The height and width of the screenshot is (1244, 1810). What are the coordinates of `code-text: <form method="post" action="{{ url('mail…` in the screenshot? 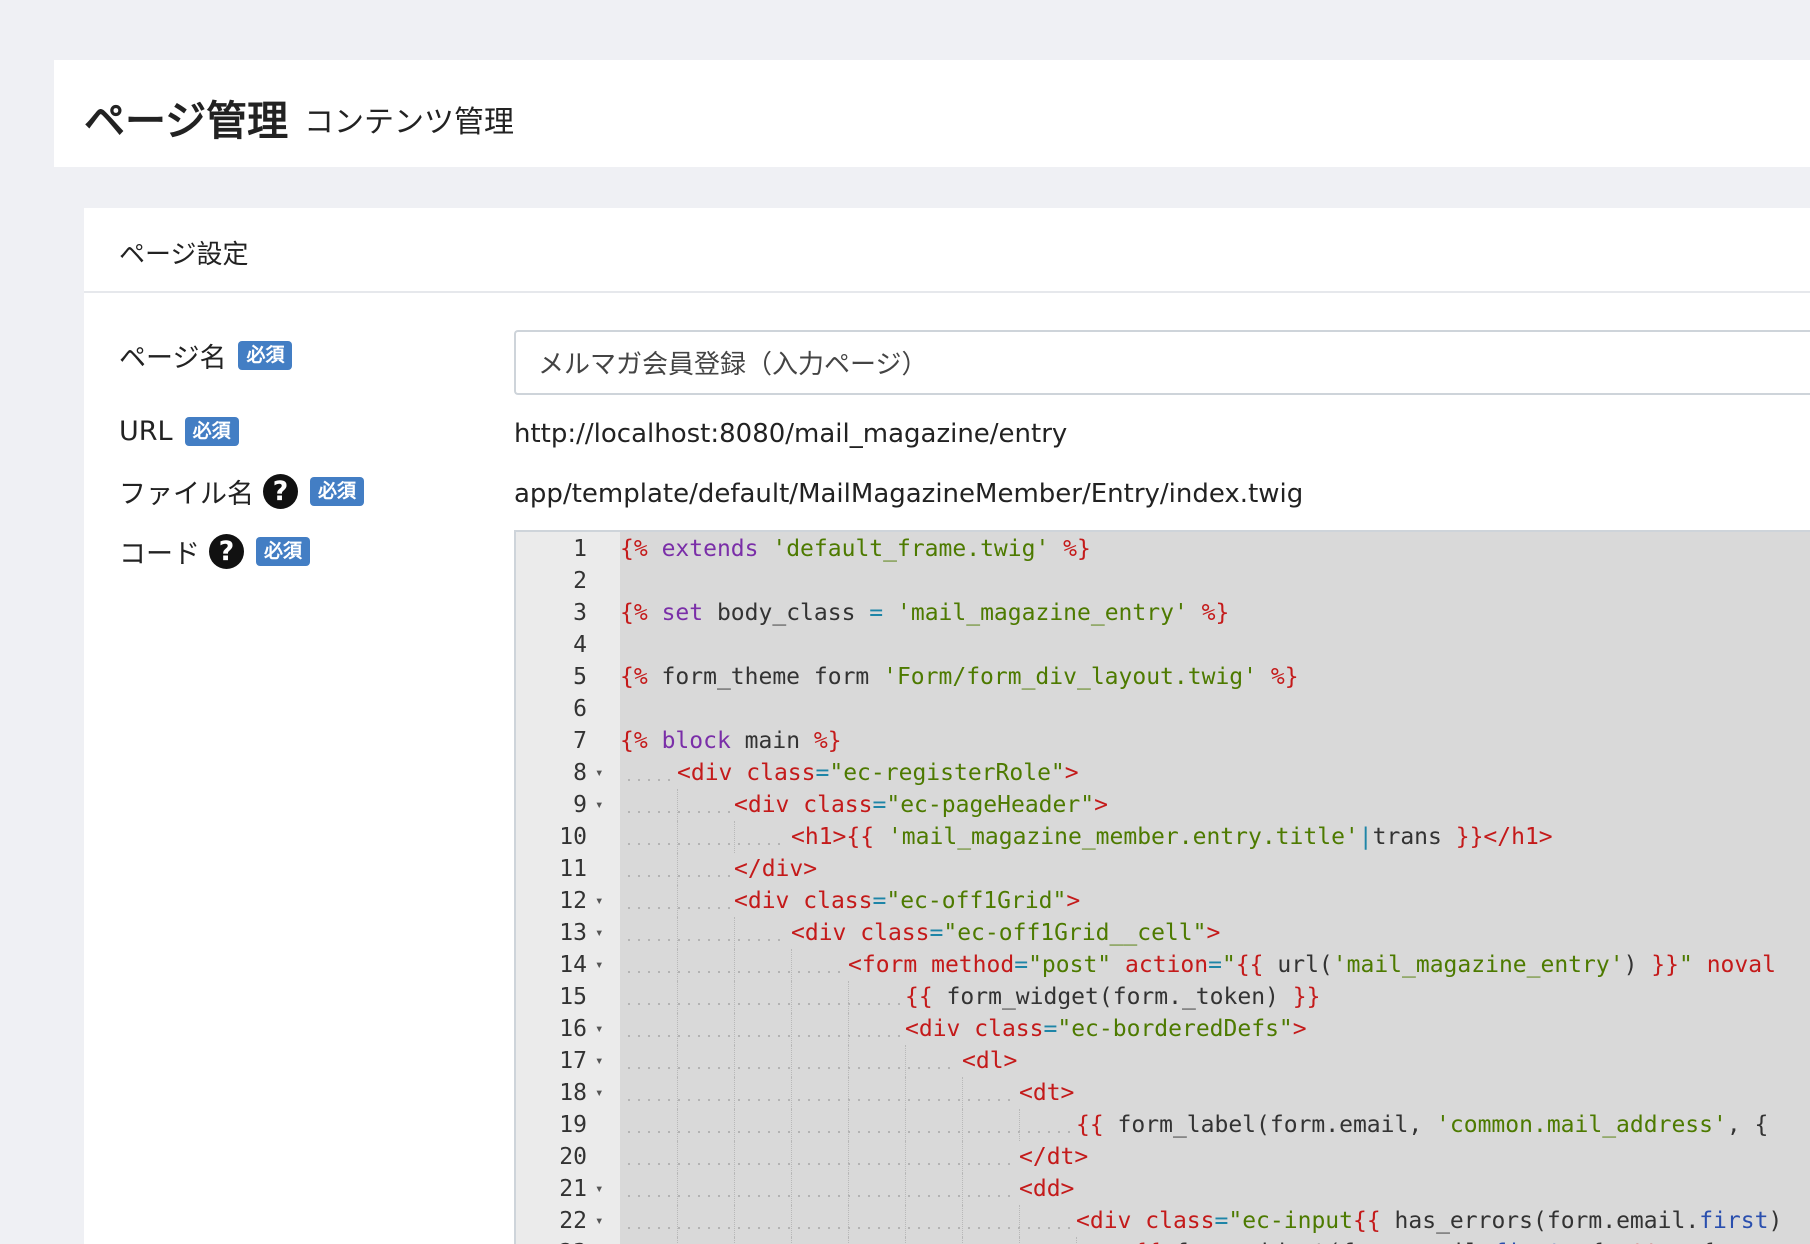 It's located at (1312, 965).